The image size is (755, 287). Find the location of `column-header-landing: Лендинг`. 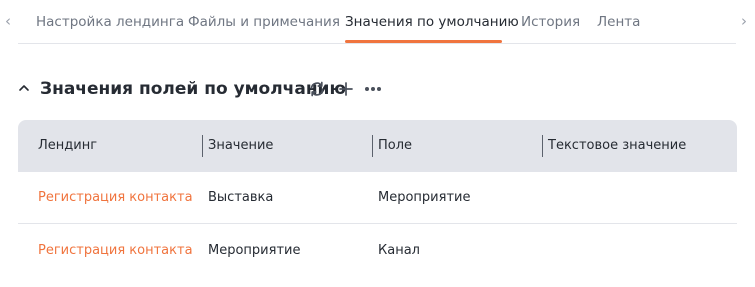

column-header-landing: Лендинг is located at coordinates (67, 146).